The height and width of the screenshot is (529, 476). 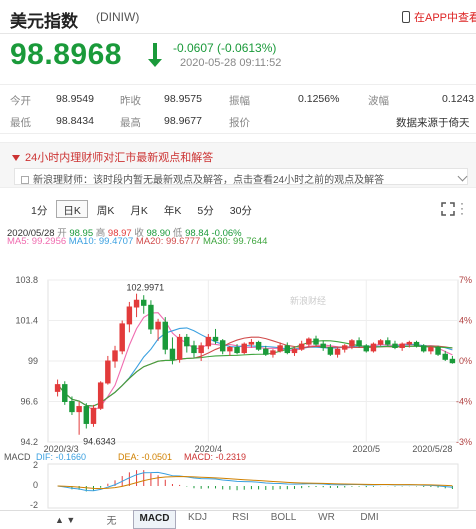 What do you see at coordinates (75, 121) in the screenshot?
I see `stat-value: 98.8434` at bounding box center [75, 121].